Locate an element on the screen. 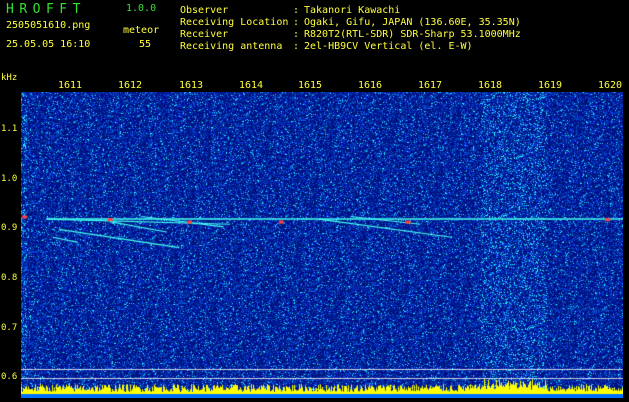 The height and width of the screenshot is (402, 629). meteor-count-value: 55 is located at coordinates (145, 44).